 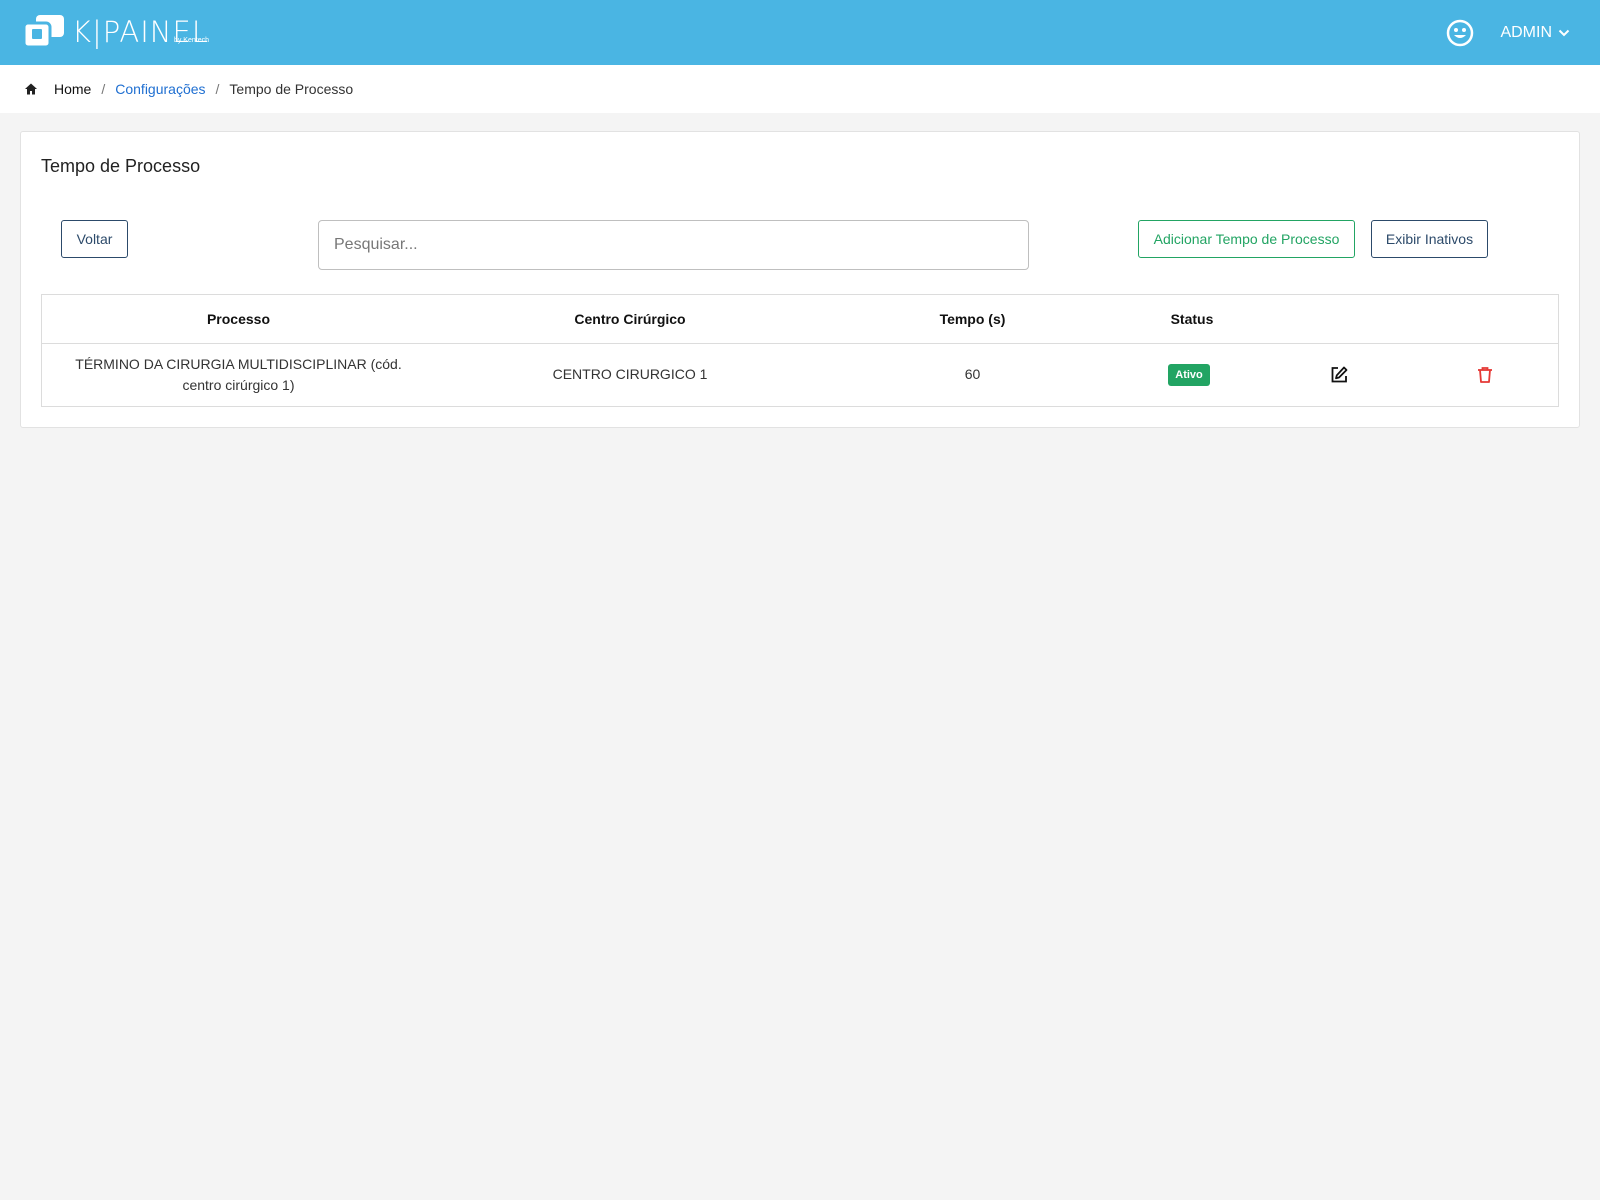 I want to click on back-button: Voltar, so click(x=94, y=239).